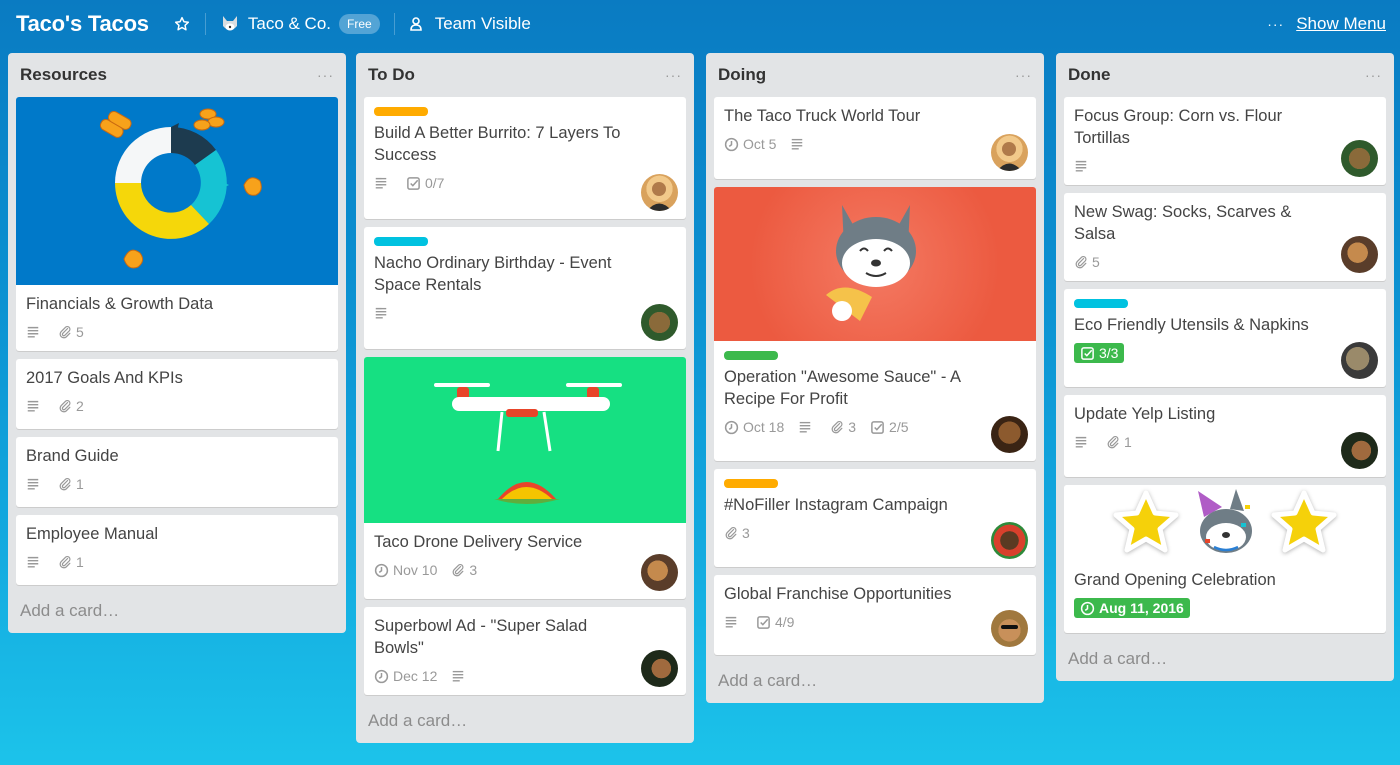 The image size is (1400, 765). Describe the element at coordinates (177, 191) in the screenshot. I see `card-cover-donut-chart` at that location.